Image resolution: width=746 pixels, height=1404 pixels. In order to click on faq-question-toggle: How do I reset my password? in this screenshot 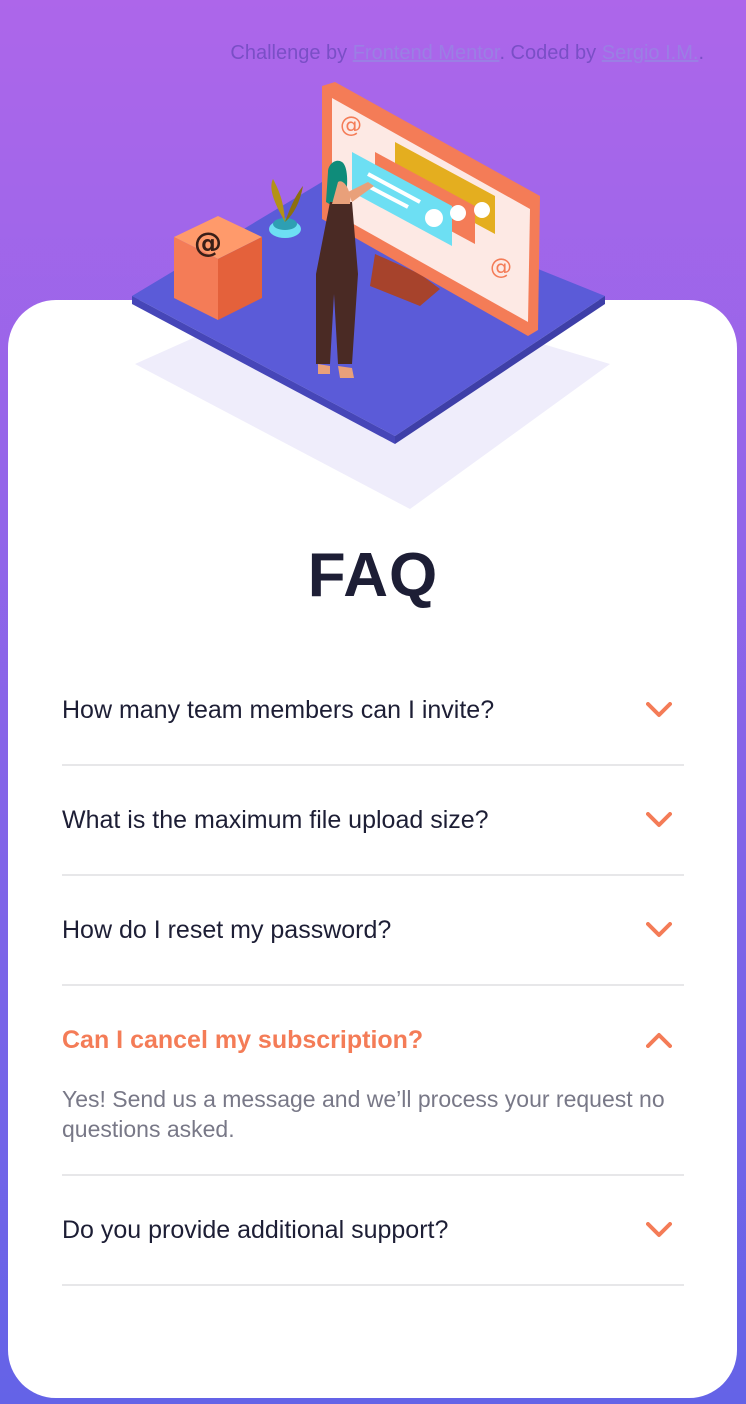, I will do `click(373, 930)`.